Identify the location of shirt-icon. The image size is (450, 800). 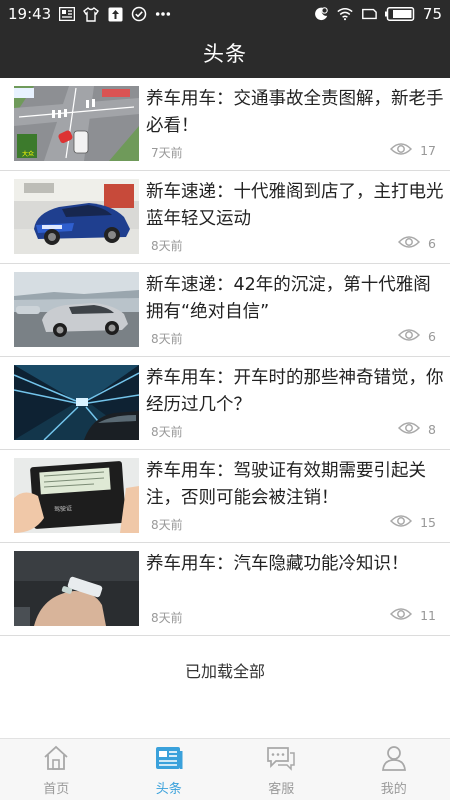
(91, 14).